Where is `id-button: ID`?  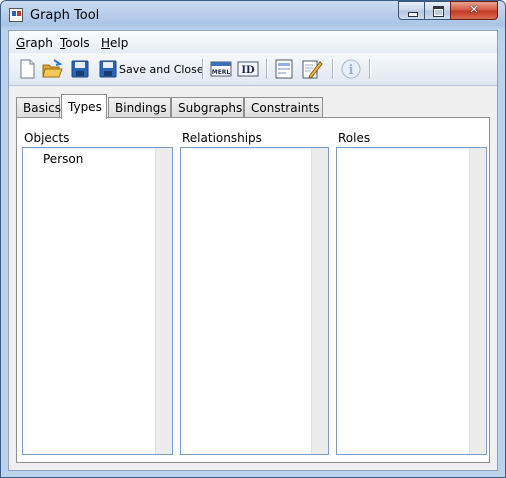 id-button: ID is located at coordinates (248, 69).